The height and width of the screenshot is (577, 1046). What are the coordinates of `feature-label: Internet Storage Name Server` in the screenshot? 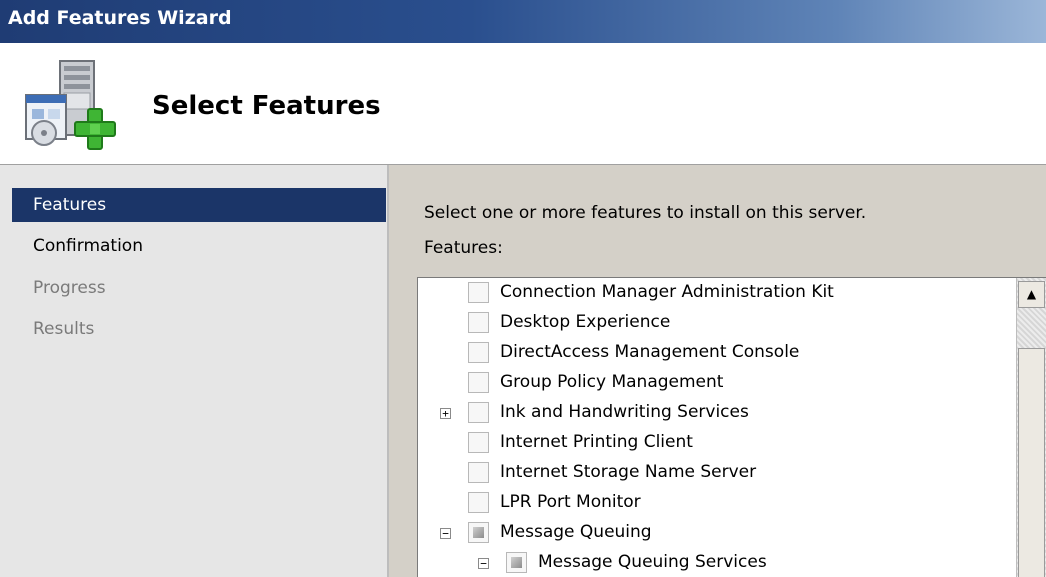 It's located at (628, 472).